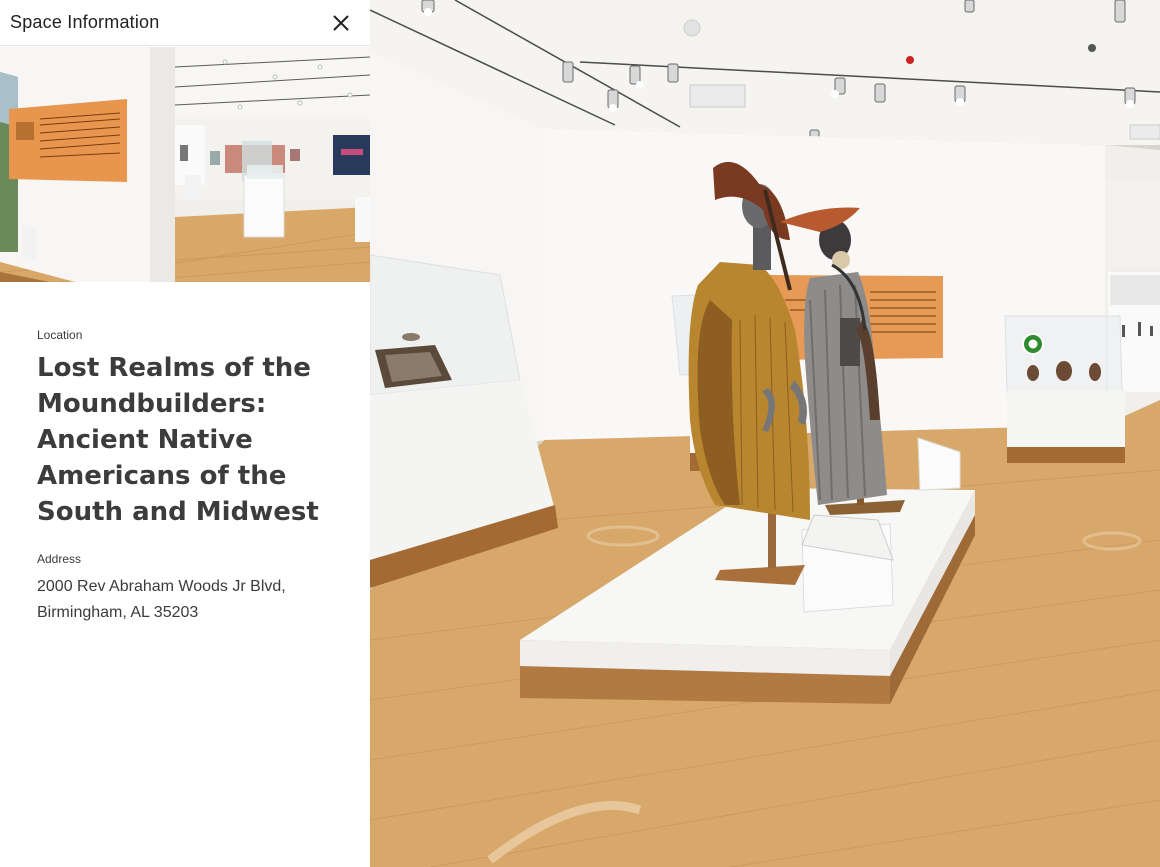 Image resolution: width=1160 pixels, height=867 pixels. Describe the element at coordinates (185, 23) in the screenshot. I see `panel-header: Space Information` at that location.